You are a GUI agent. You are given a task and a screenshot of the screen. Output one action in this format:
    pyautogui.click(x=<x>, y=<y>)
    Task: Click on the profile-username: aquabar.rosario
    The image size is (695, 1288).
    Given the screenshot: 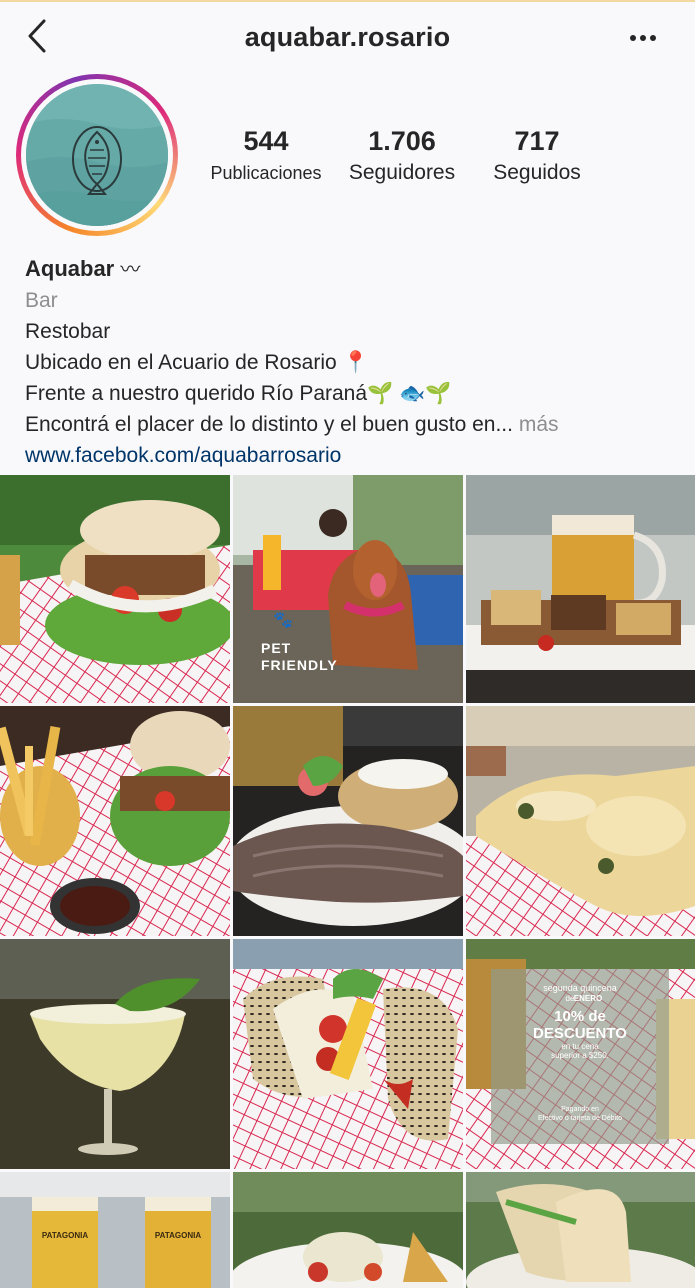 What is the action you would take?
    pyautogui.click(x=347, y=37)
    